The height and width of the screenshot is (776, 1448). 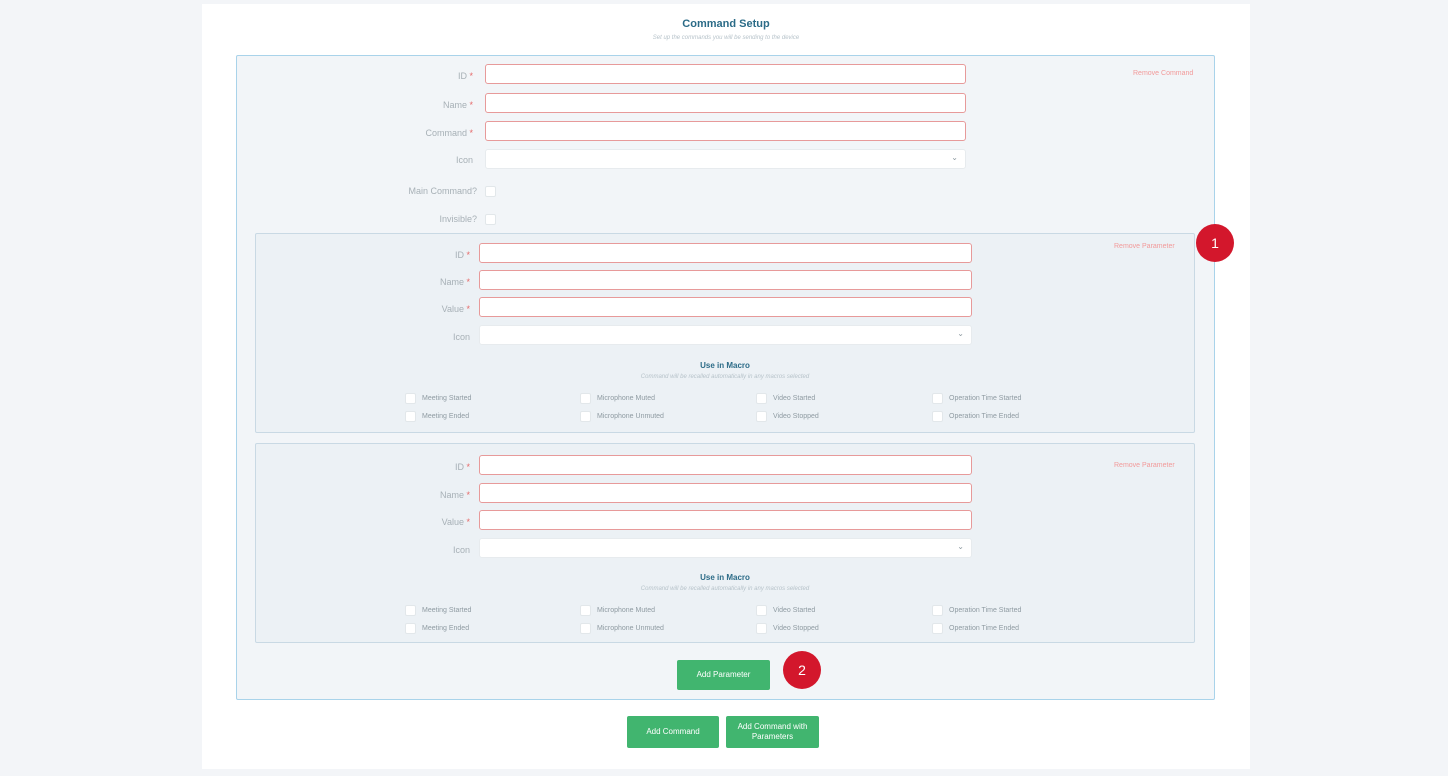 I want to click on main-command-label: Main Command?, so click(x=442, y=191).